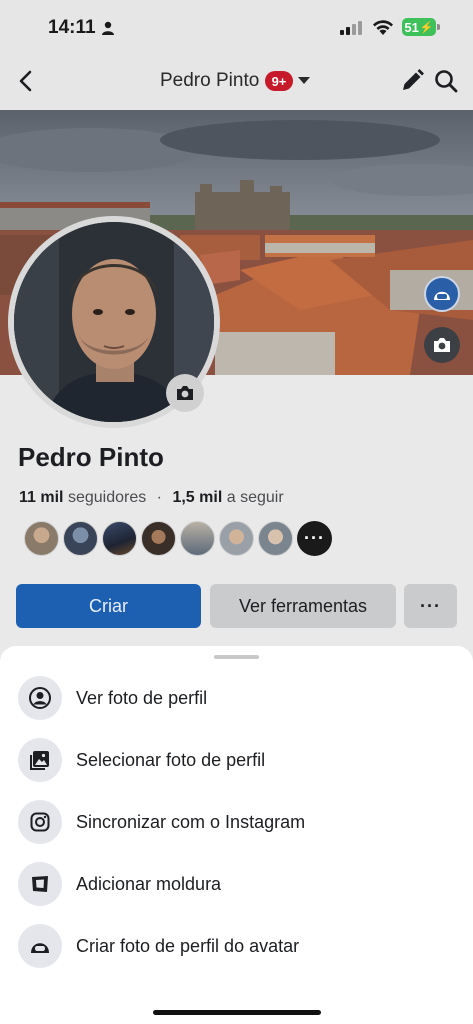 The image size is (473, 1024). What do you see at coordinates (188, 945) in the screenshot?
I see `sheet-item-label: Criar foto de perfil do avatar` at bounding box center [188, 945].